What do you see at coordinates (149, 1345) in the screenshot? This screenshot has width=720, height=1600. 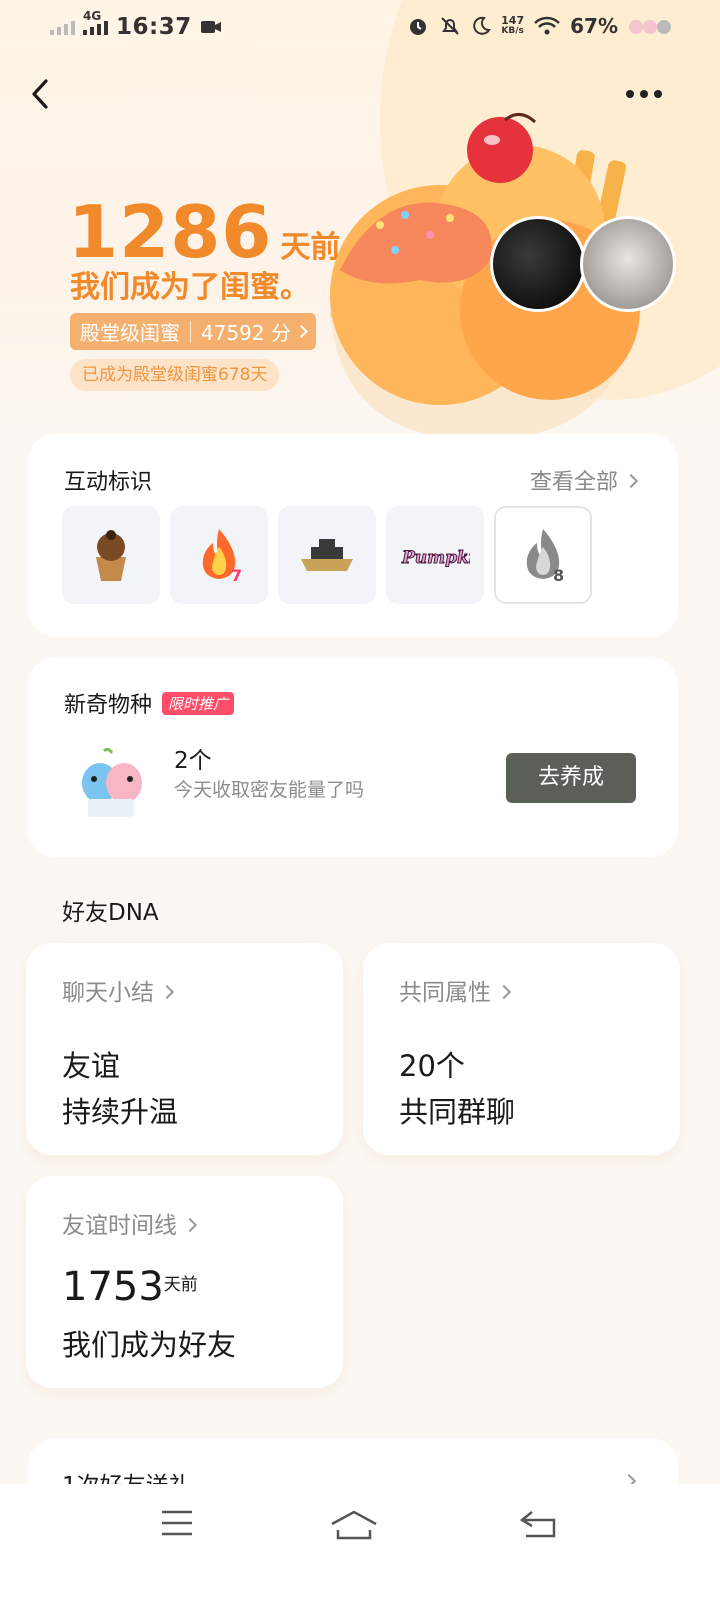 I see `timeline-line2: 我们成为好友` at bounding box center [149, 1345].